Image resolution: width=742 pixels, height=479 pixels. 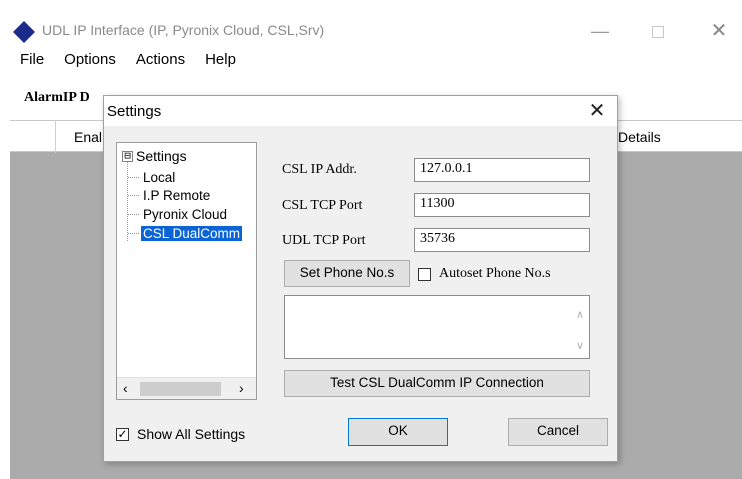 I want to click on udl-tcp-port-input: 35736, so click(x=502, y=240).